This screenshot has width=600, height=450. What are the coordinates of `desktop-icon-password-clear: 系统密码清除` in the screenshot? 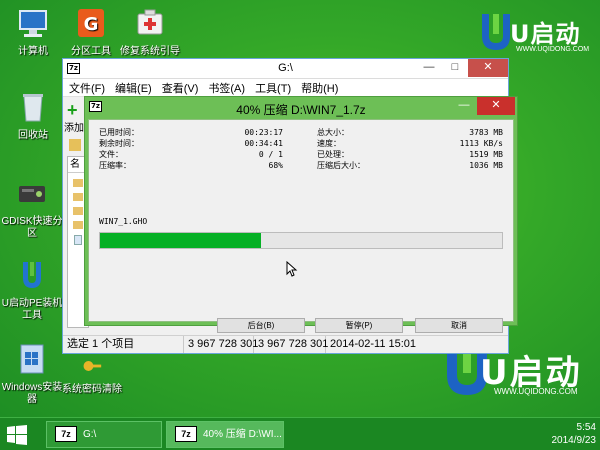 It's located at (92, 375).